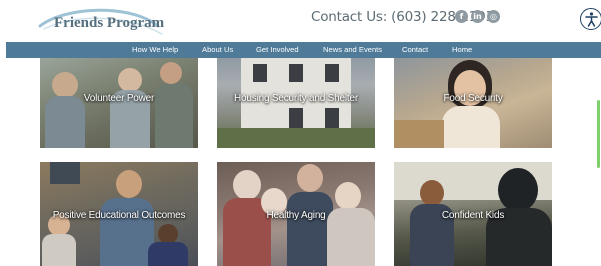 This screenshot has height=266, width=601. Describe the element at coordinates (415, 50) in the screenshot. I see `nav-item-contact: Contact` at that location.